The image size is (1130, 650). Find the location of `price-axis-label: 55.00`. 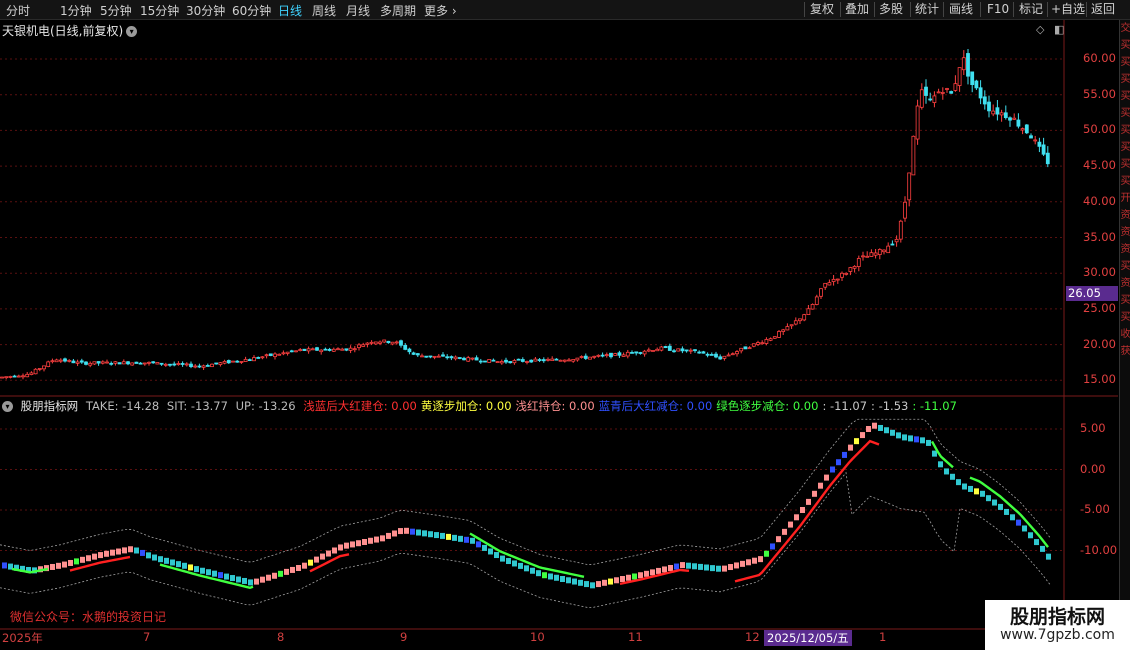

price-axis-label: 55.00 is located at coordinates (1099, 93).